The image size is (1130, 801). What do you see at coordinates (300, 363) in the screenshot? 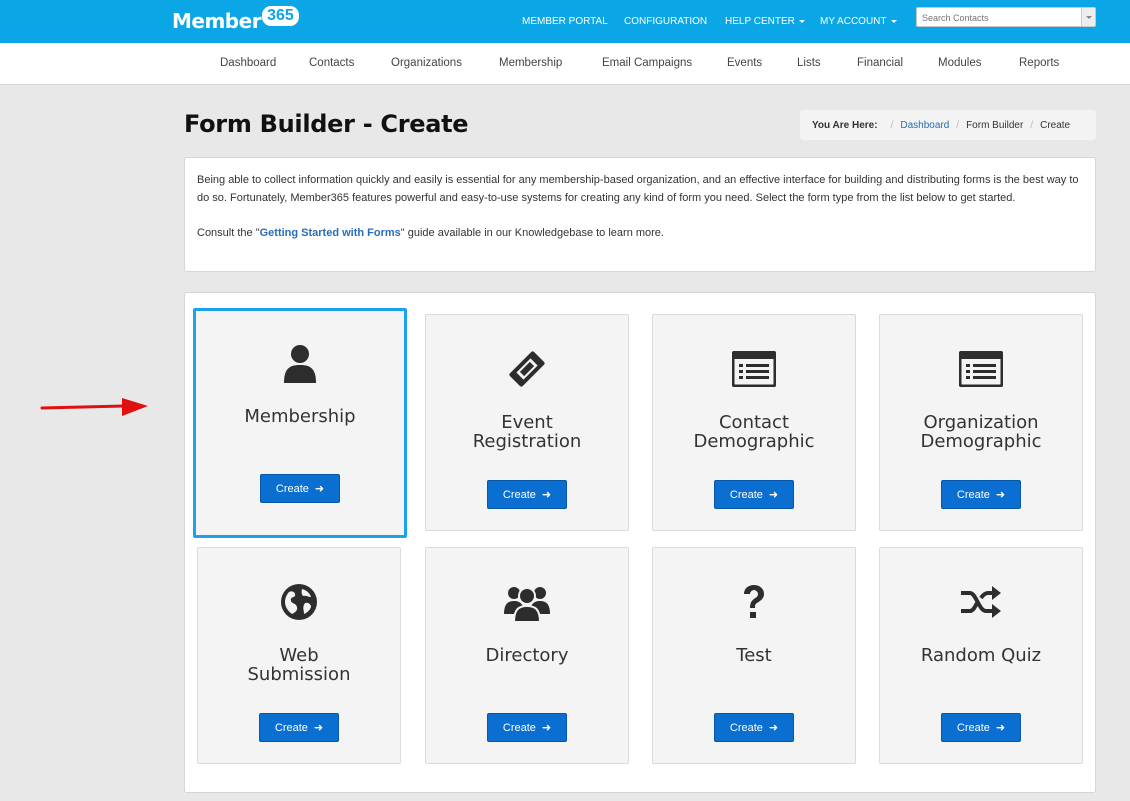
I see `user-icon` at bounding box center [300, 363].